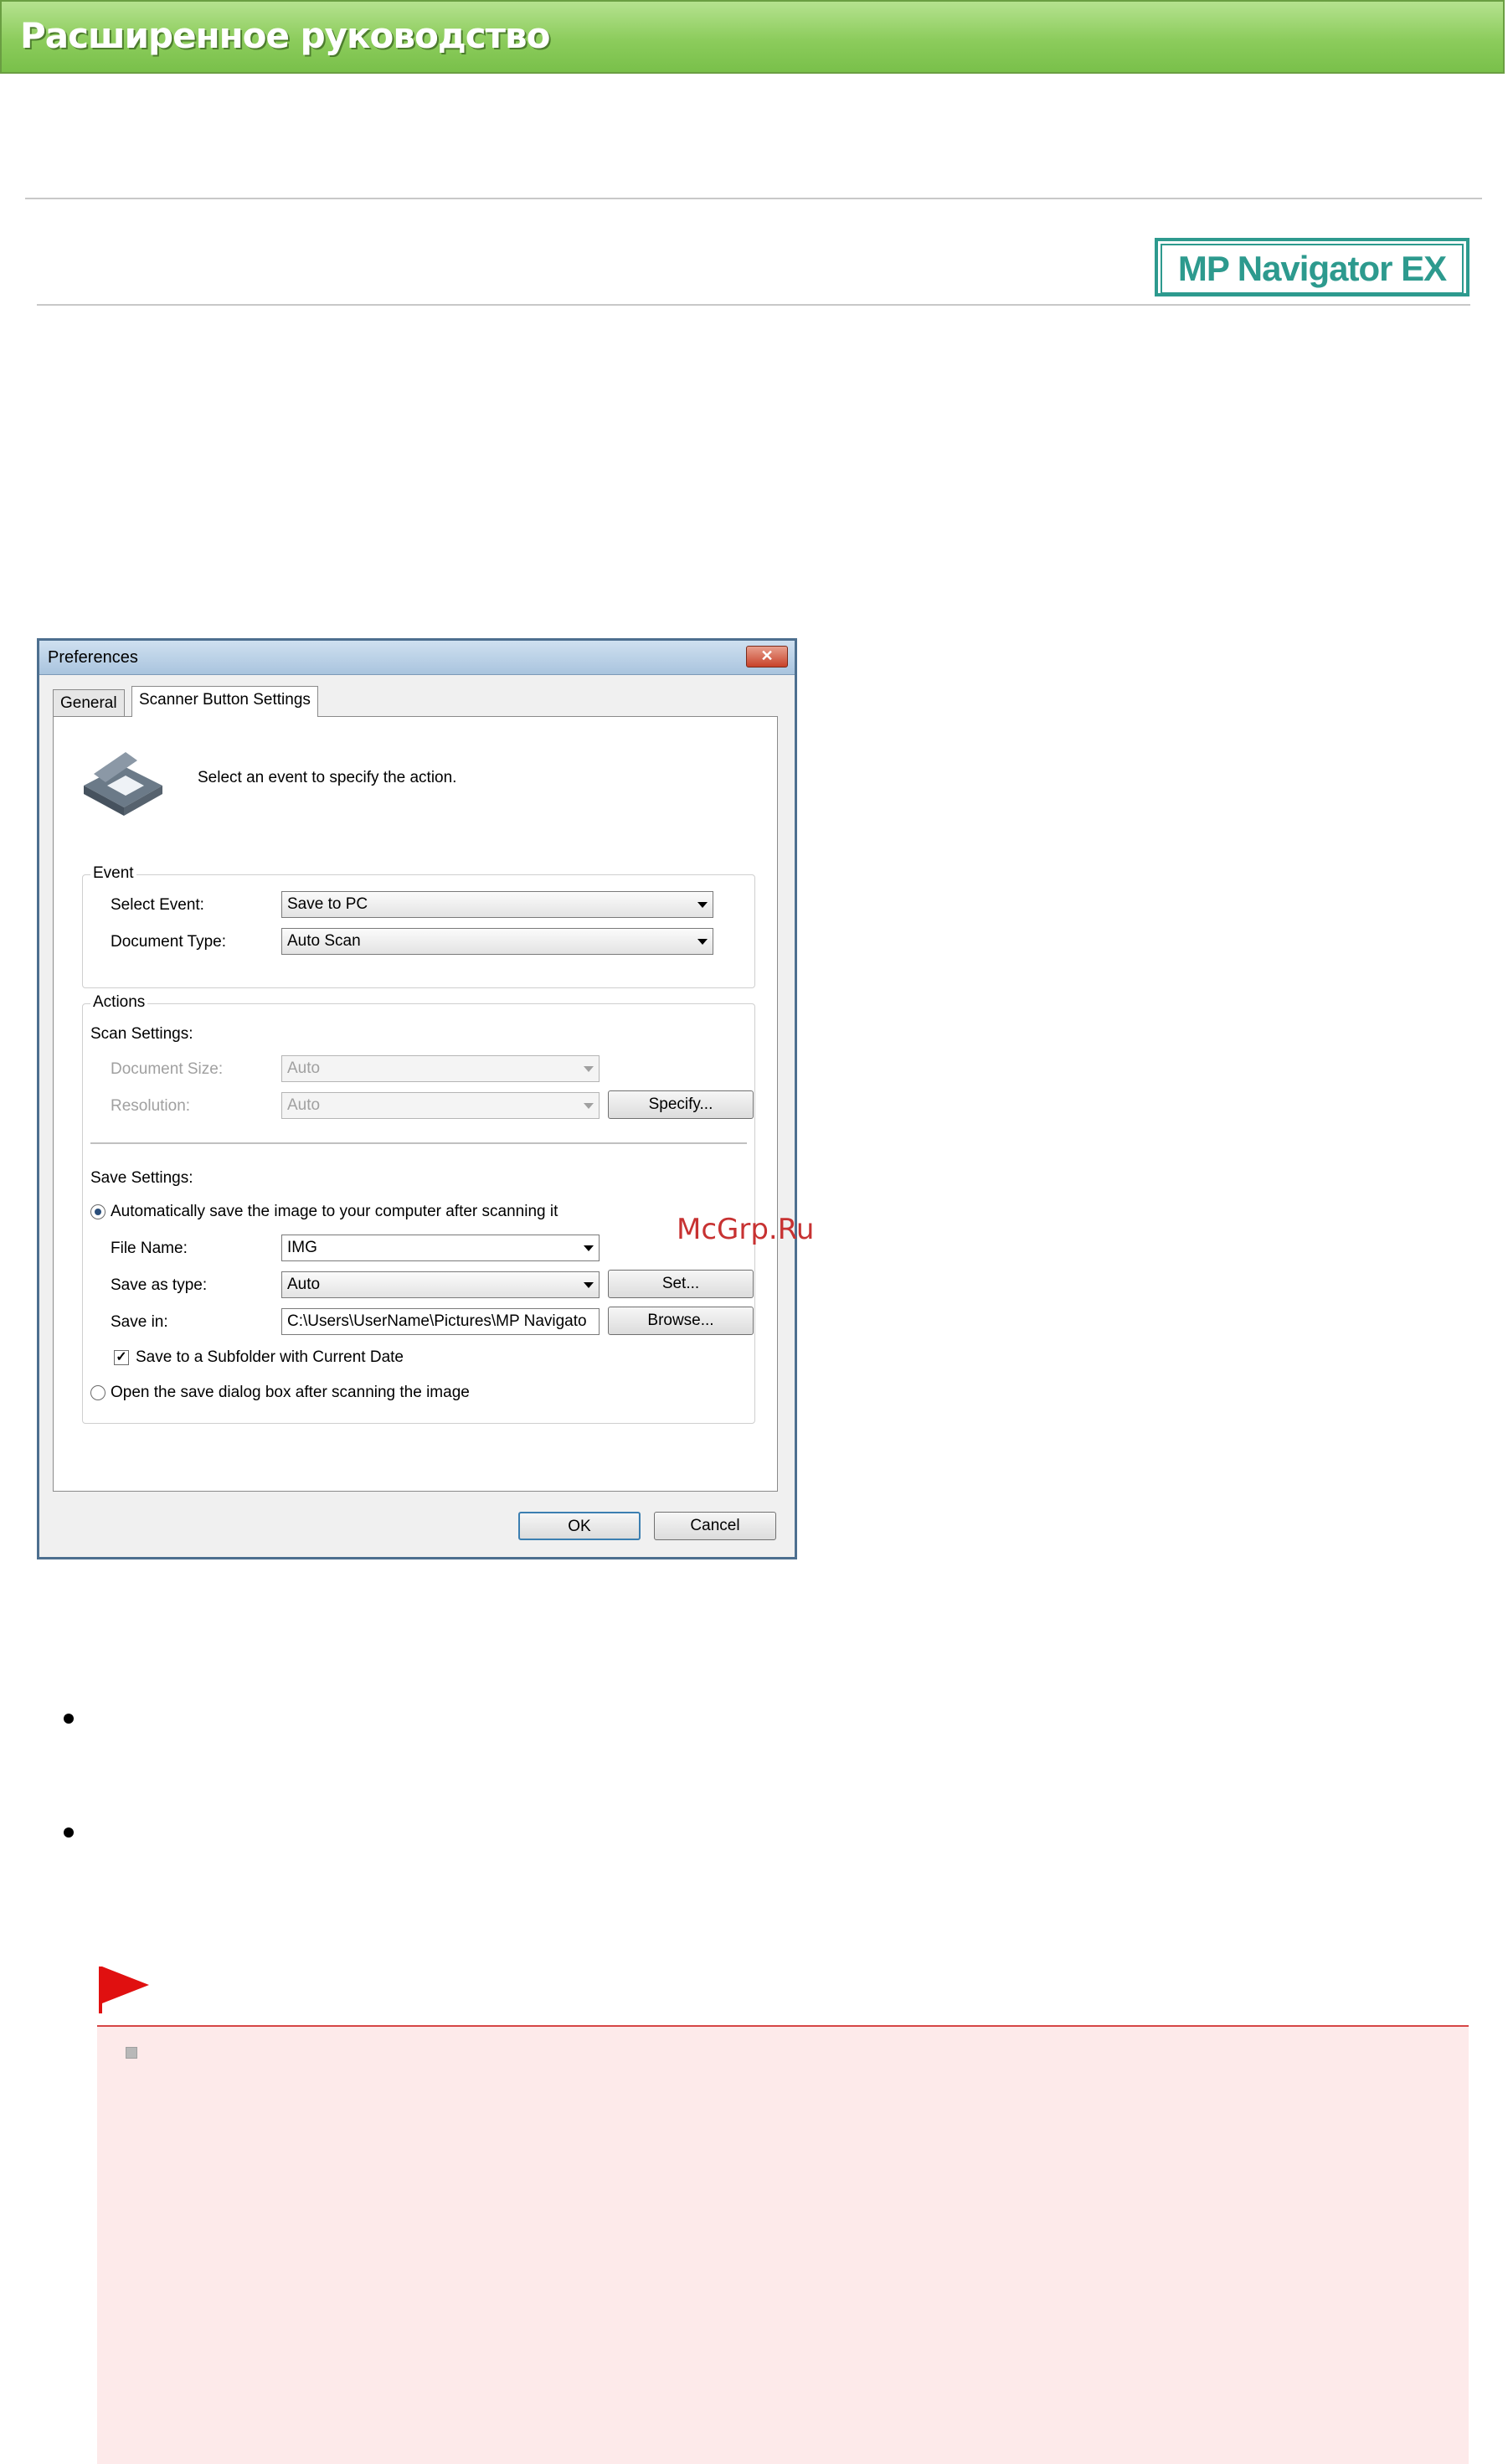  I want to click on tab-general: General, so click(89, 703).